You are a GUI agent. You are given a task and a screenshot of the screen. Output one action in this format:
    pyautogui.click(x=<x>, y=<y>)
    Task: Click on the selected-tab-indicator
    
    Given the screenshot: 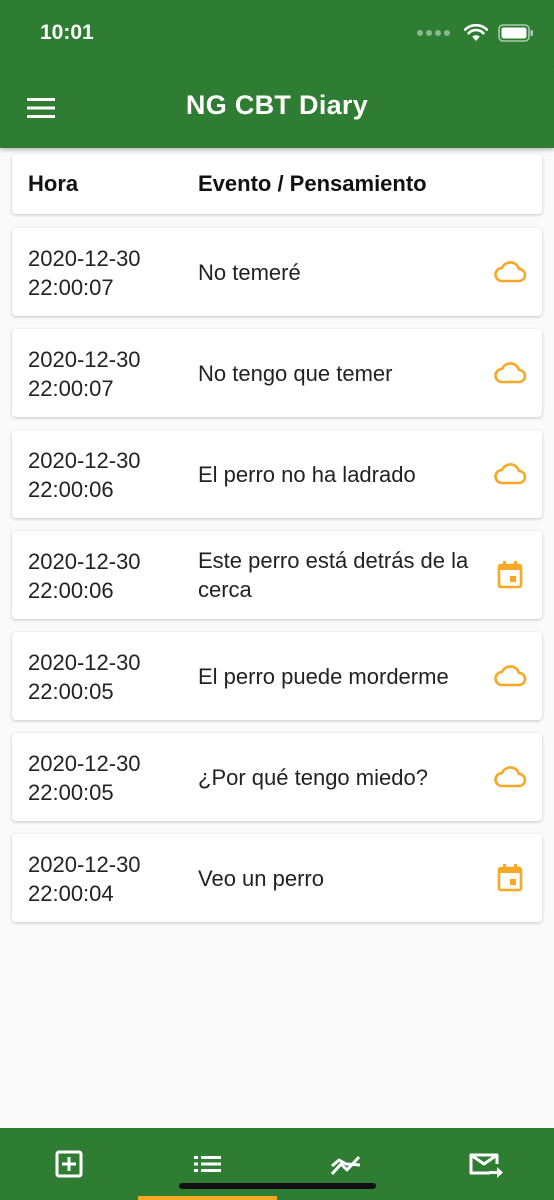 What is the action you would take?
    pyautogui.click(x=207, y=1198)
    